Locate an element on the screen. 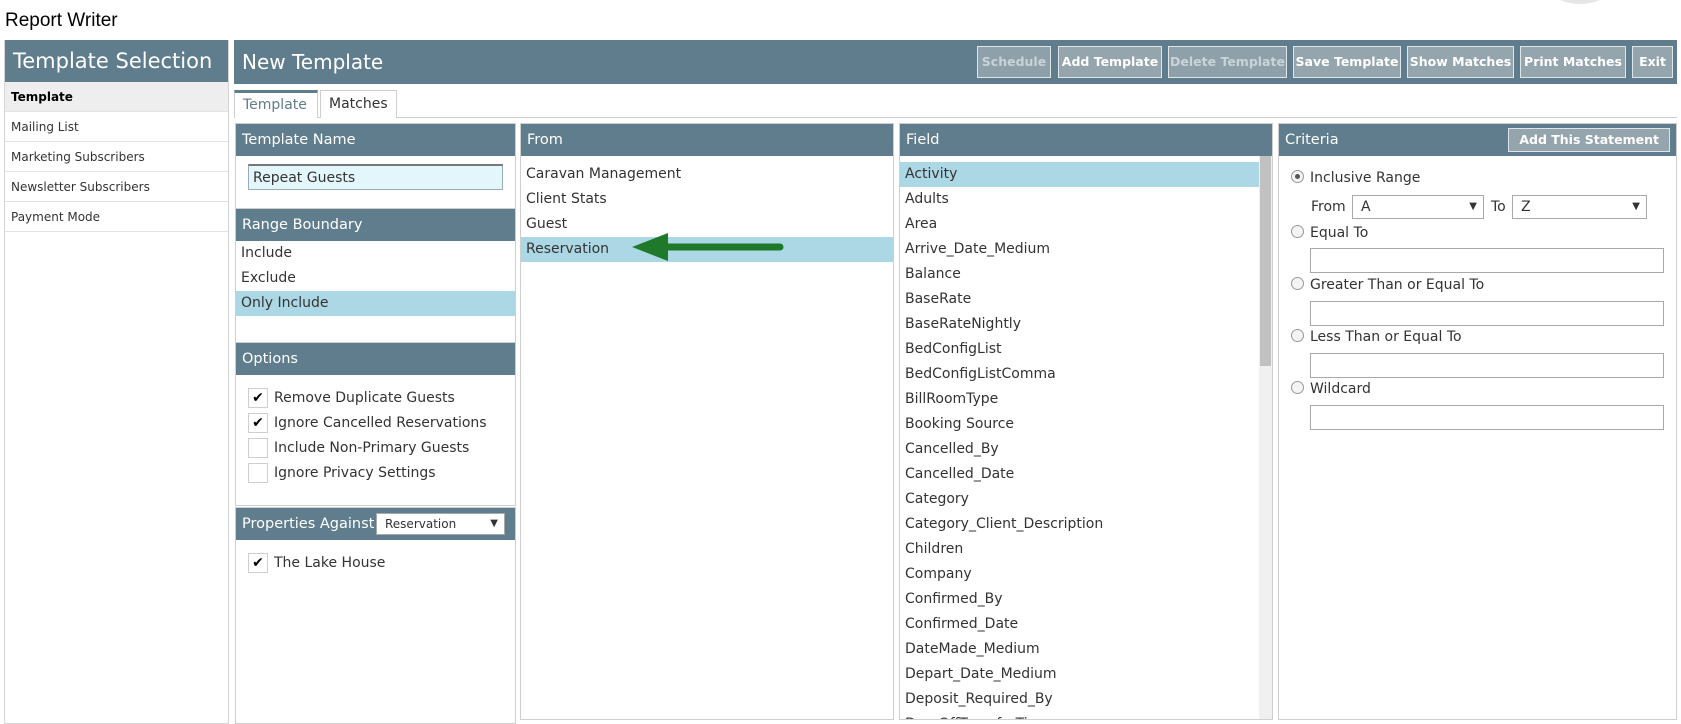  field-list-item: Adults is located at coordinates (1079, 199).